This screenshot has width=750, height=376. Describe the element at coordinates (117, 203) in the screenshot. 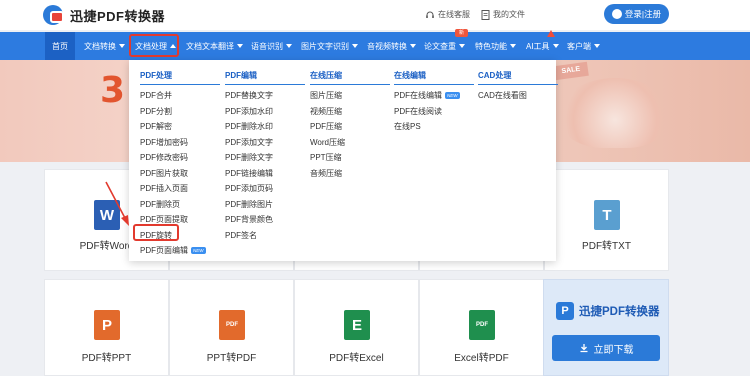

I see `red-arrow-icon` at that location.